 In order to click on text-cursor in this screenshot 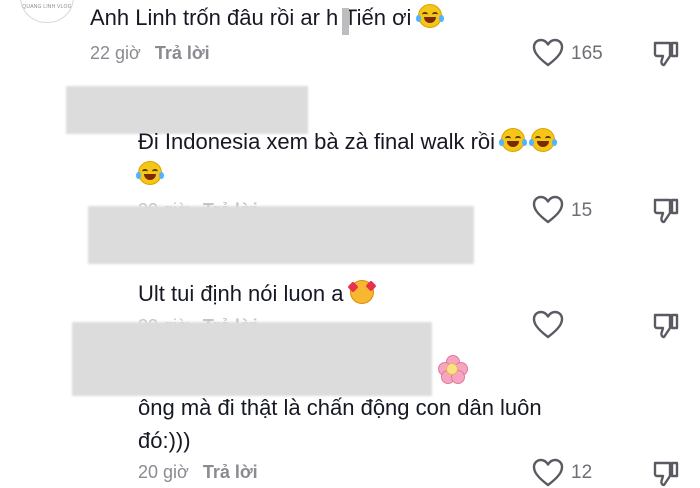, I will do `click(345, 21)`.